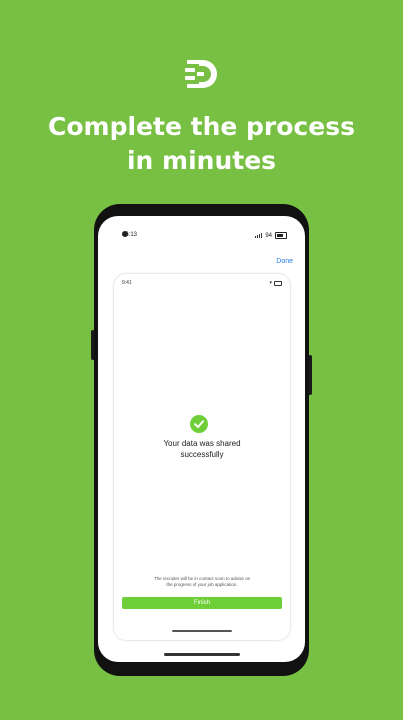  What do you see at coordinates (202, 454) in the screenshot?
I see `success-line-2: successfully` at bounding box center [202, 454].